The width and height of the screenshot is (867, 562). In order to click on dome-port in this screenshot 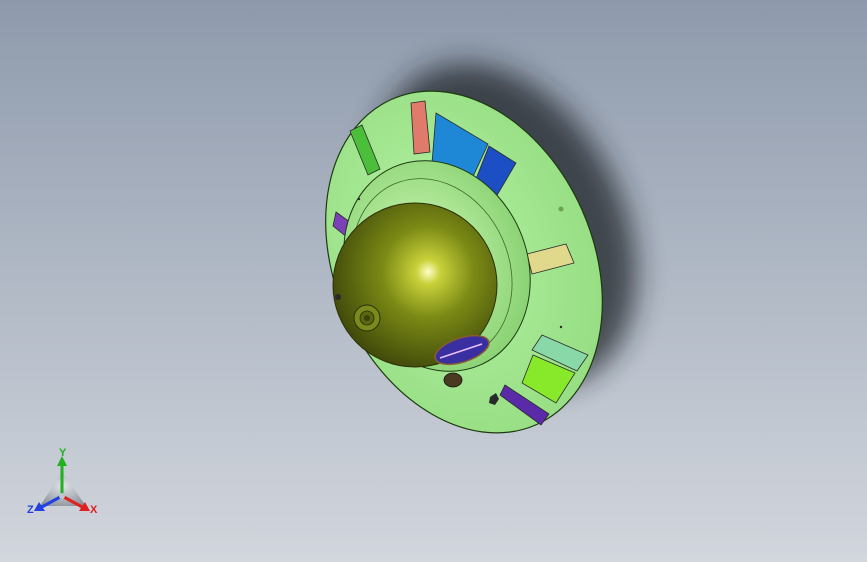, I will do `click(367, 318)`.